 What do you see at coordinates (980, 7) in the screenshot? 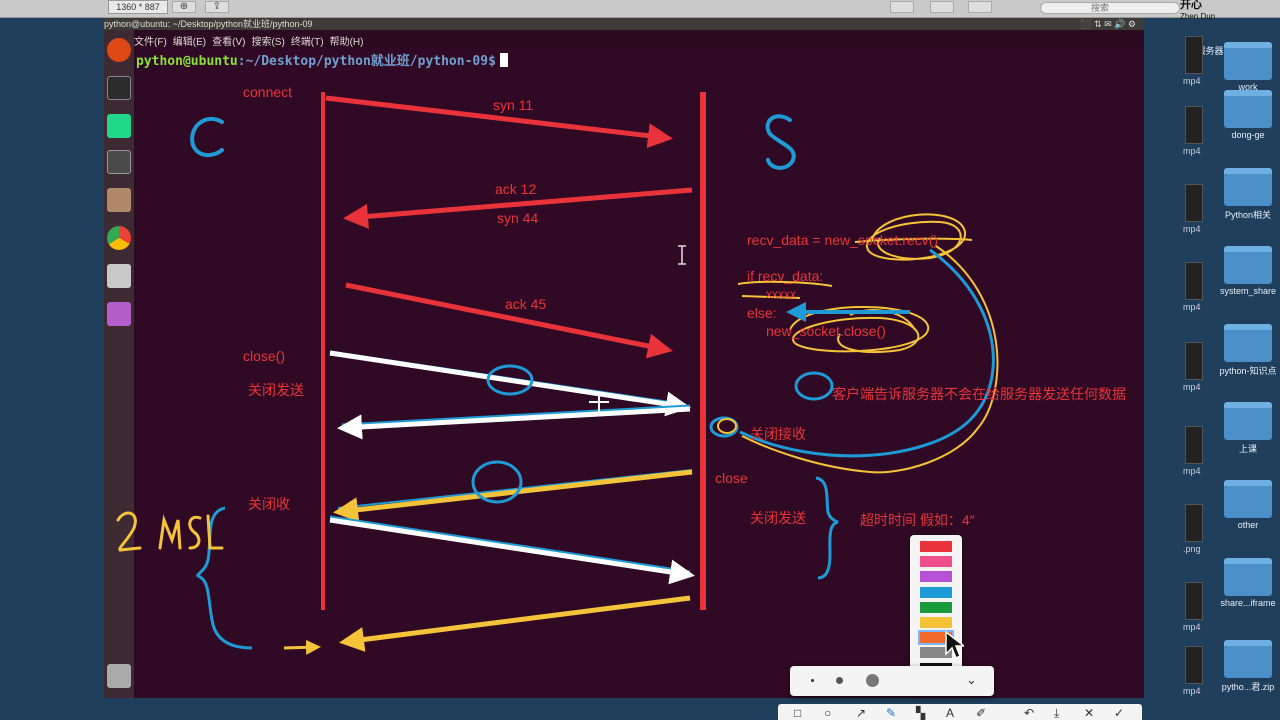
I see `toolbox-button` at bounding box center [980, 7].